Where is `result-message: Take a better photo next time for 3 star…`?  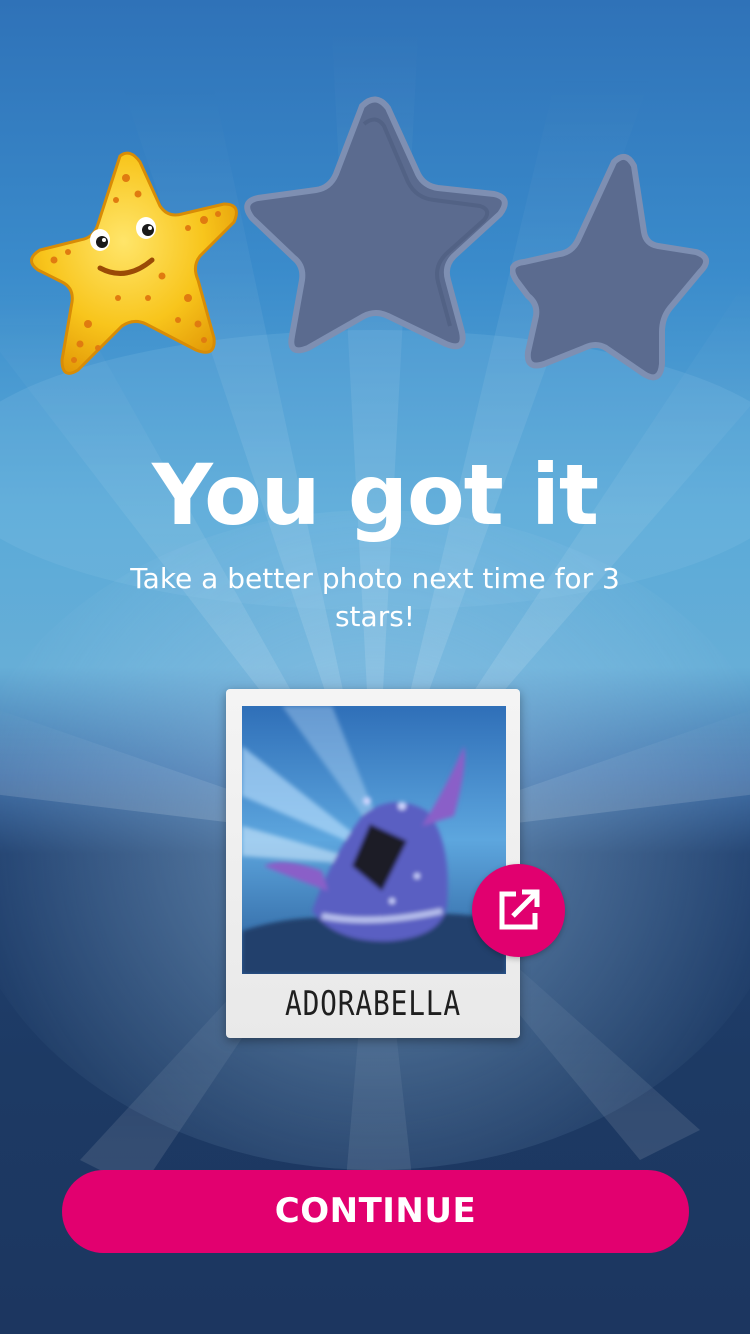
result-message: Take a better photo next time for 3 star… is located at coordinates (375, 597).